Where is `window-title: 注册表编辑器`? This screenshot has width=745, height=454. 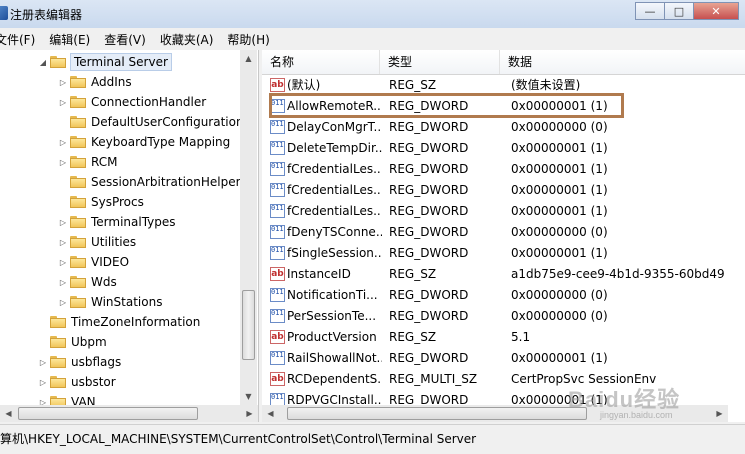
window-title: 注册表编辑器 is located at coordinates (46, 15).